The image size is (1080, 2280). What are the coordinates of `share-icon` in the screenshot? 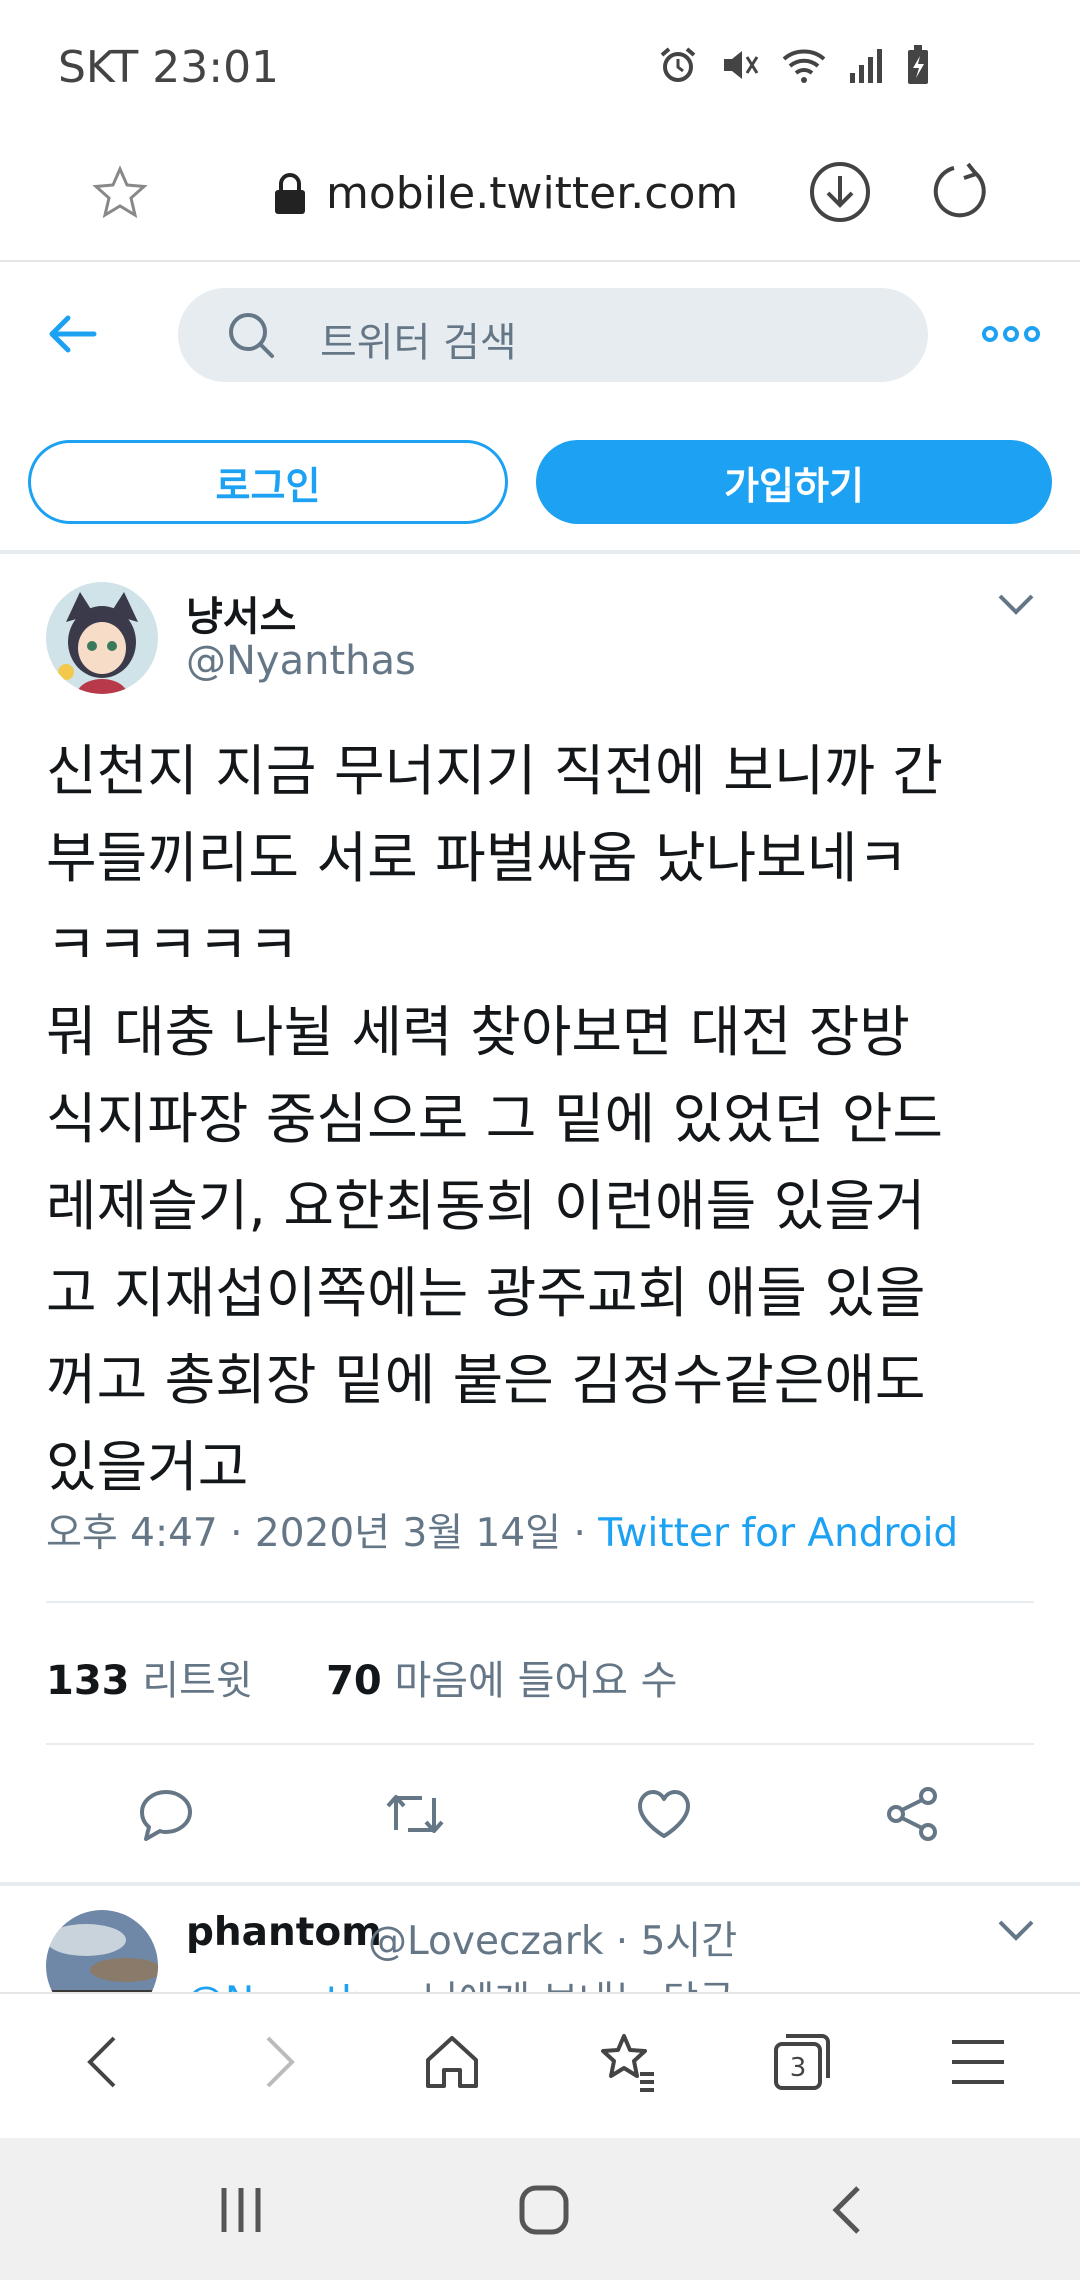 It's located at (912, 1814).